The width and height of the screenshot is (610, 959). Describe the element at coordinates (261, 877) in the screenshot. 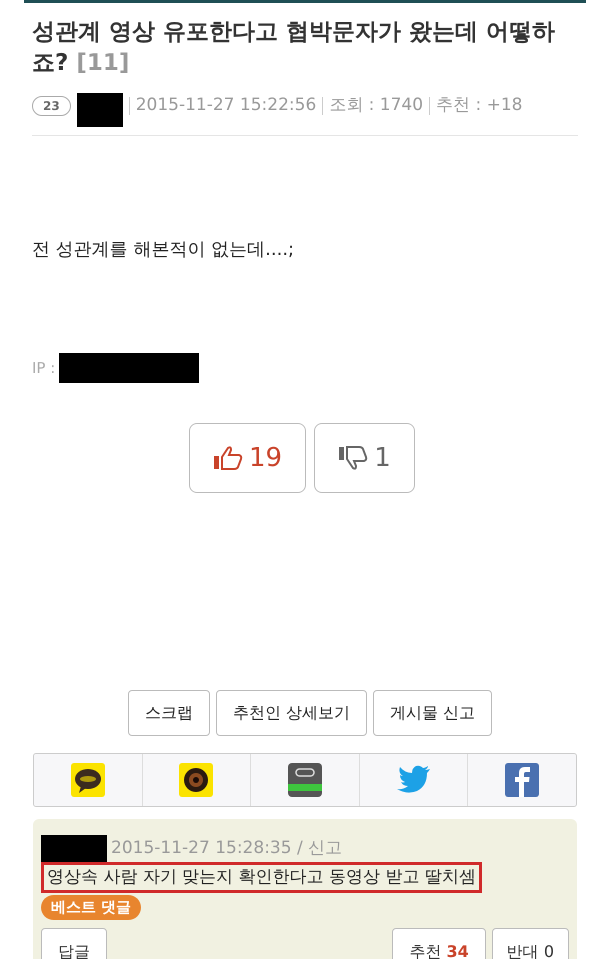

I see `comment-text: 영상속 사람 자기 맞는지 확인한다고 동영상 받고 딸치셈` at that location.